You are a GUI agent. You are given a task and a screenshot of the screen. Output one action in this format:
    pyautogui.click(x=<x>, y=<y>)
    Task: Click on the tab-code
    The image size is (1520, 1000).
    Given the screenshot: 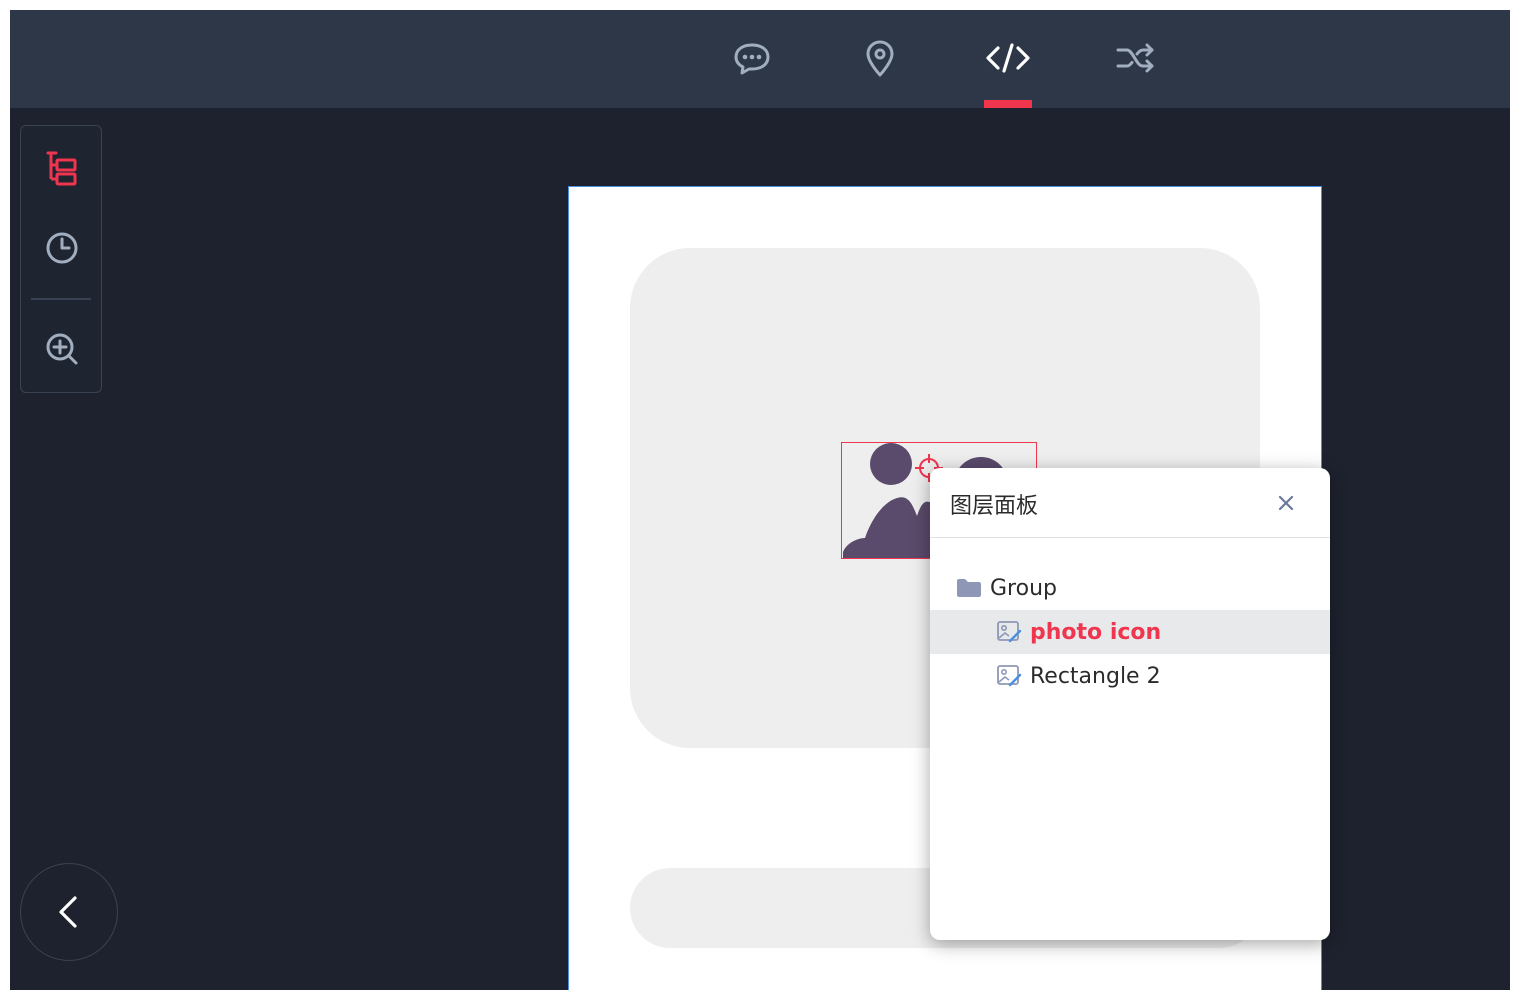 What is the action you would take?
    pyautogui.click(x=1008, y=71)
    